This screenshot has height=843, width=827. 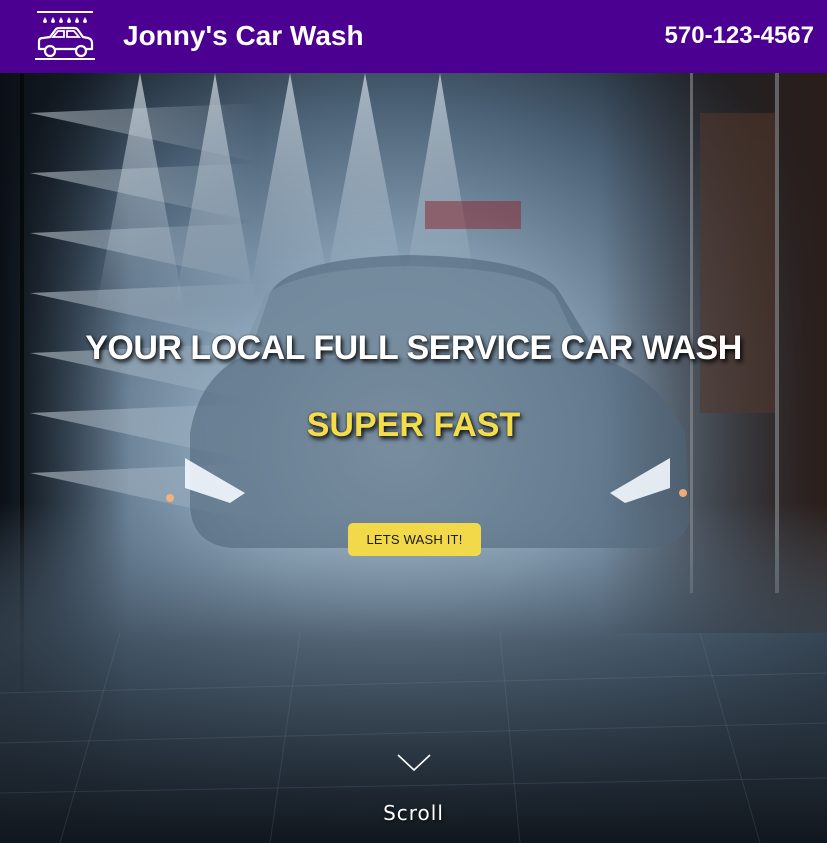 What do you see at coordinates (414, 539) in the screenshot?
I see `lets-wash-it-button: LETS WASH IT!` at bounding box center [414, 539].